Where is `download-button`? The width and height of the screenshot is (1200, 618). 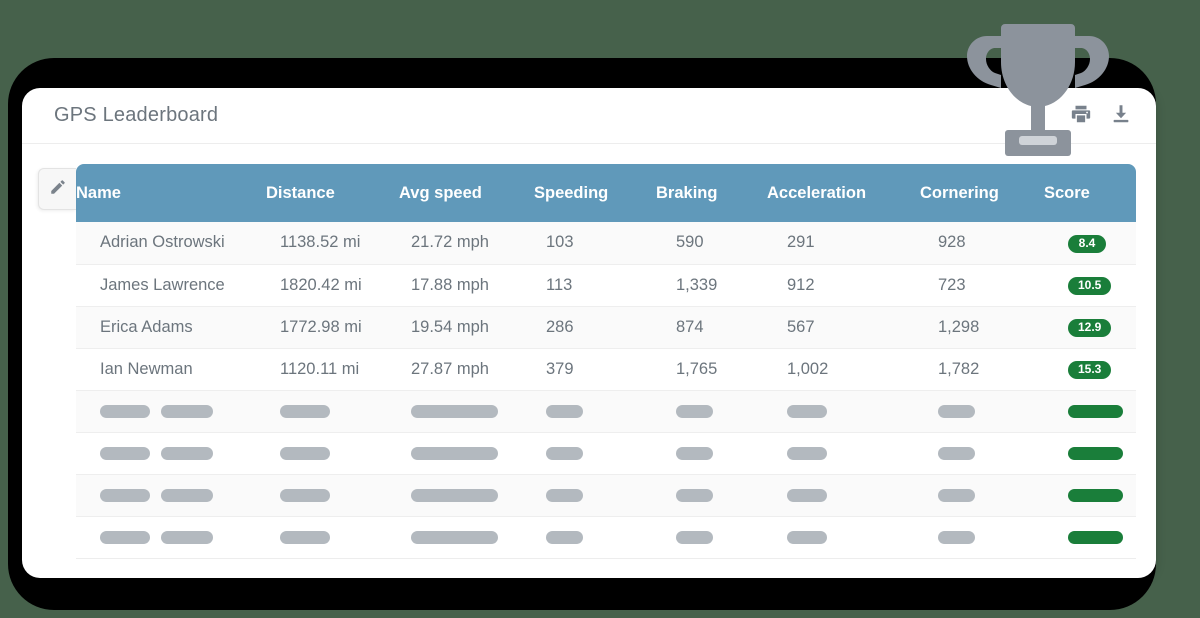 download-button is located at coordinates (1121, 116).